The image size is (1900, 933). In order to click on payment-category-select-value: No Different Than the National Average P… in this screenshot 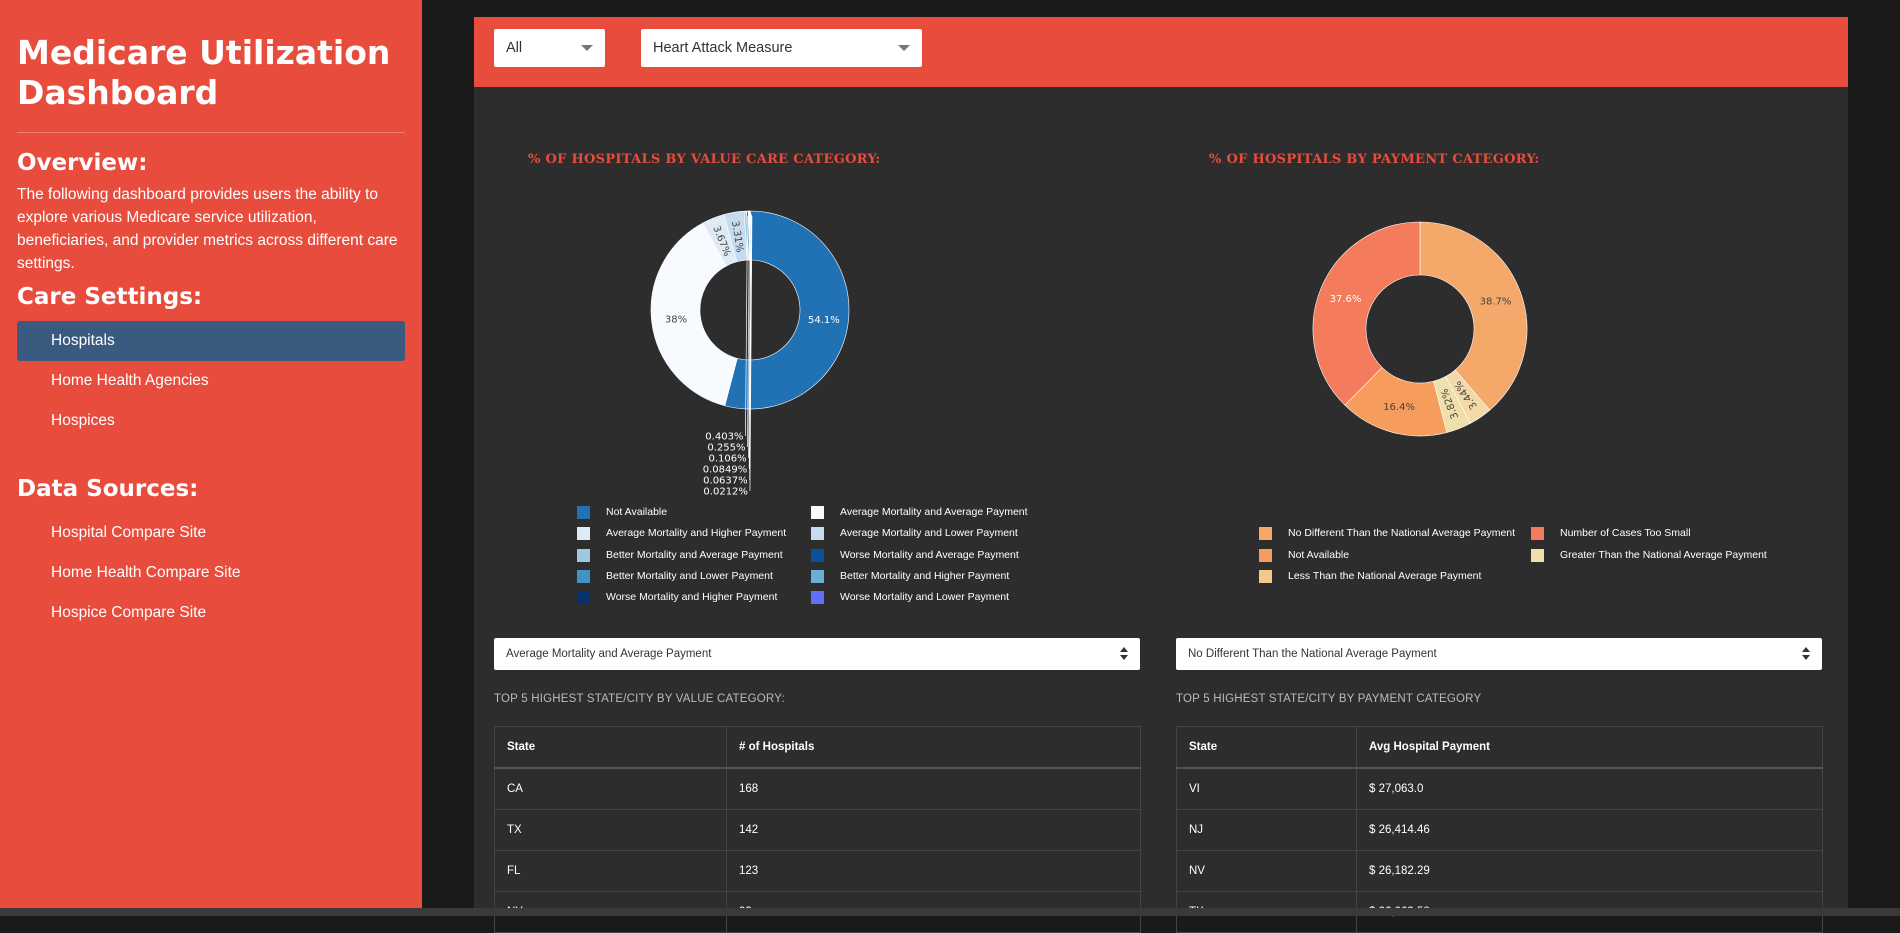, I will do `click(1312, 654)`.